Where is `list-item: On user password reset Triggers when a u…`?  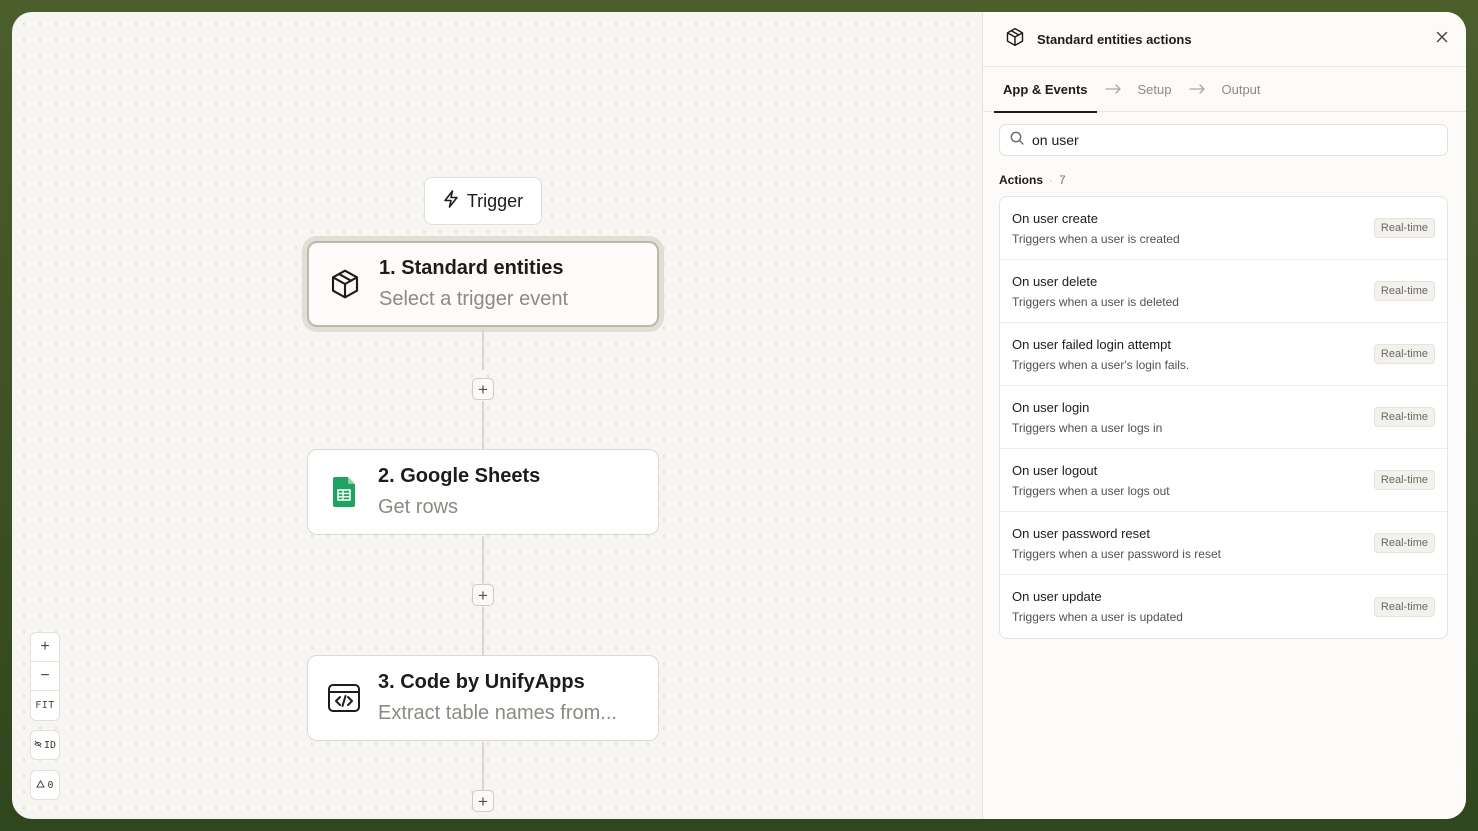
list-item: On user password reset Triggers when a u… is located at coordinates (1223, 543).